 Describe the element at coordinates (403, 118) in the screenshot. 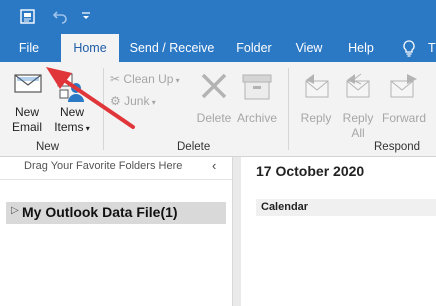

I see `forward-label: Forward` at that location.